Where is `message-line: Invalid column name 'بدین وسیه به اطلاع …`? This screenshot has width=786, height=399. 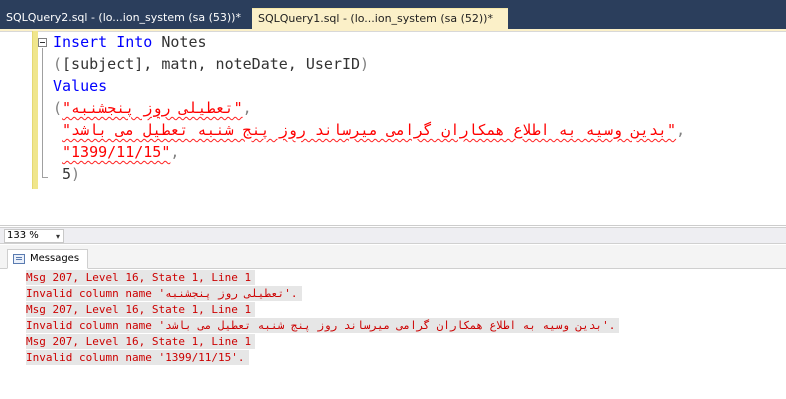
message-line: Invalid column name 'بدین وسیه به اطلاع … is located at coordinates (323, 325).